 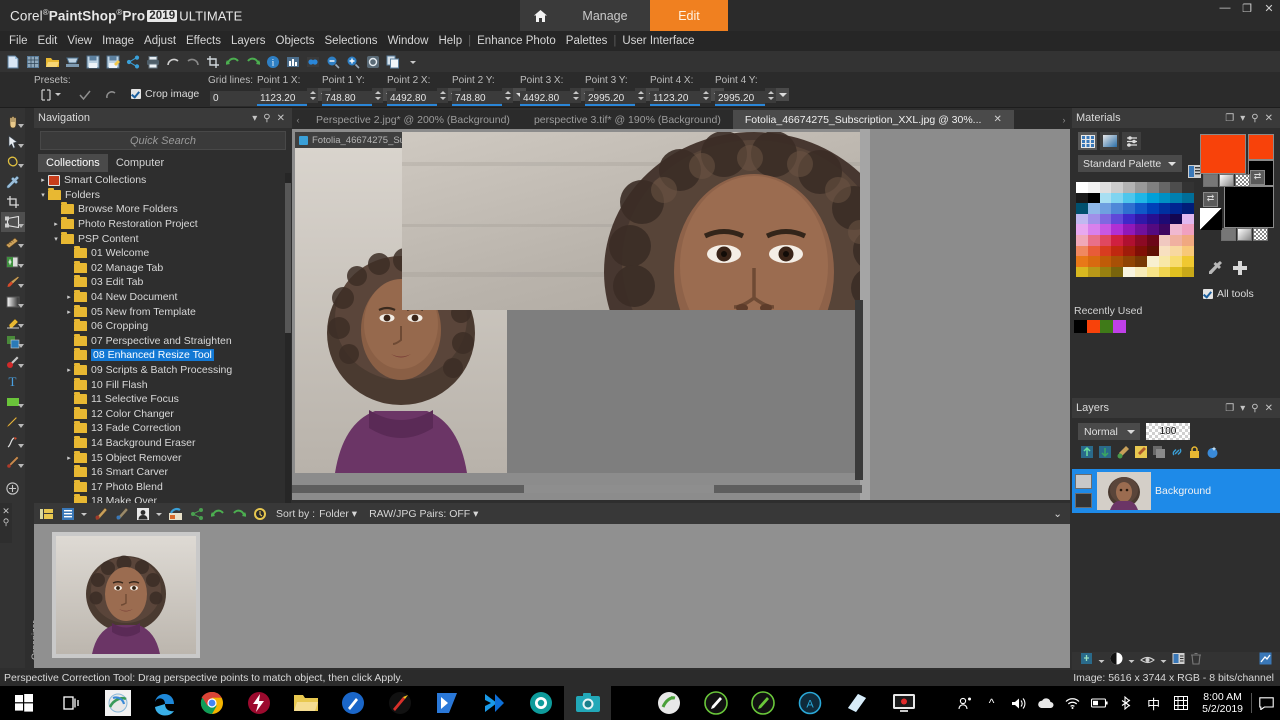 What do you see at coordinates (18, 41) in the screenshot?
I see `menu-file: File` at bounding box center [18, 41].